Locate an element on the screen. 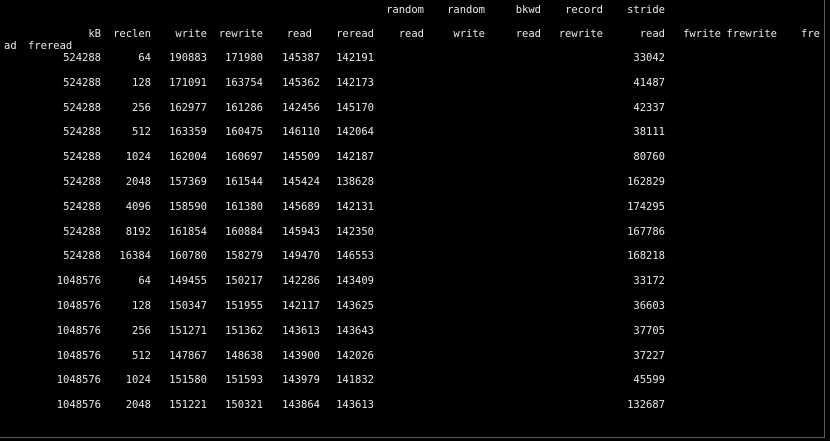 The width and height of the screenshot is (830, 441). table-cell: 149455 is located at coordinates (188, 281).